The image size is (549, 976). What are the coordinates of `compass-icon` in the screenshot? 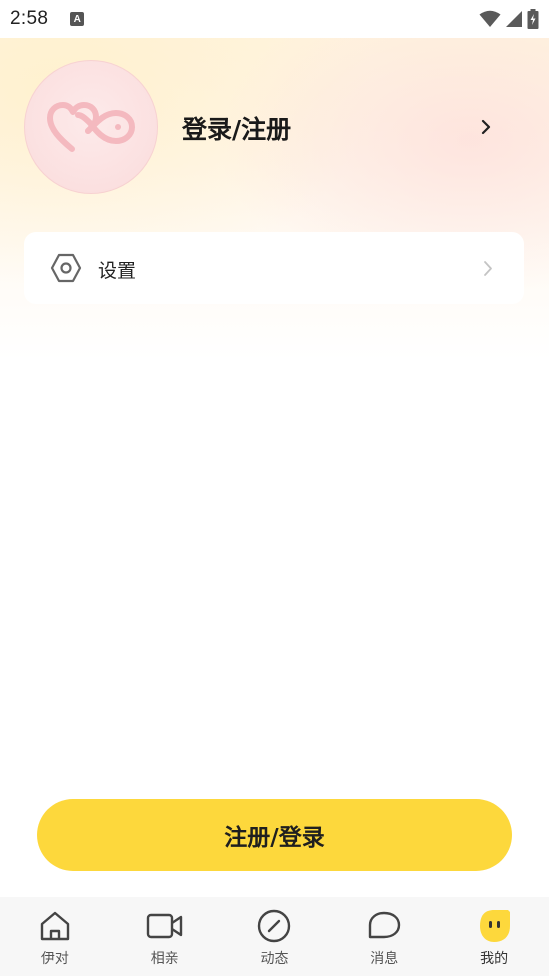 It's located at (274, 926).